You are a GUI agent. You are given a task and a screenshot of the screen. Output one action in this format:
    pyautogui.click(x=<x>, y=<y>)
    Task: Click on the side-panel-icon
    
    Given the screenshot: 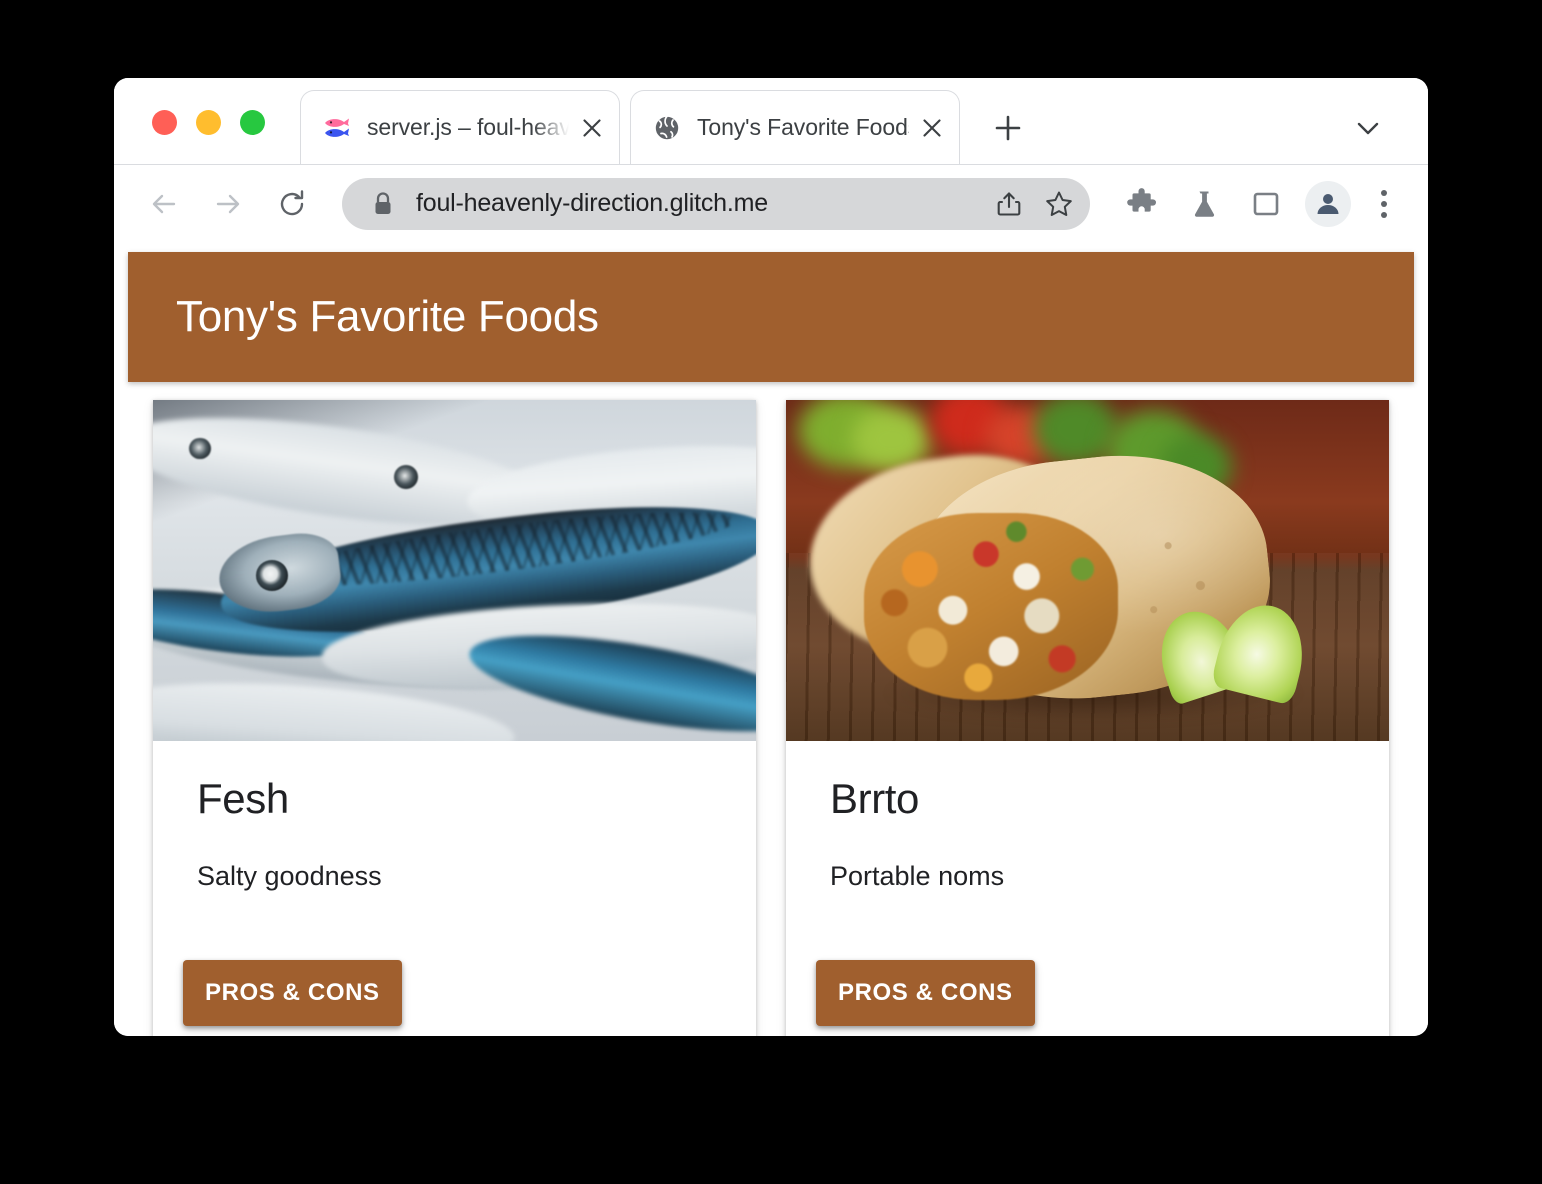 What is the action you would take?
    pyautogui.click(x=1266, y=204)
    